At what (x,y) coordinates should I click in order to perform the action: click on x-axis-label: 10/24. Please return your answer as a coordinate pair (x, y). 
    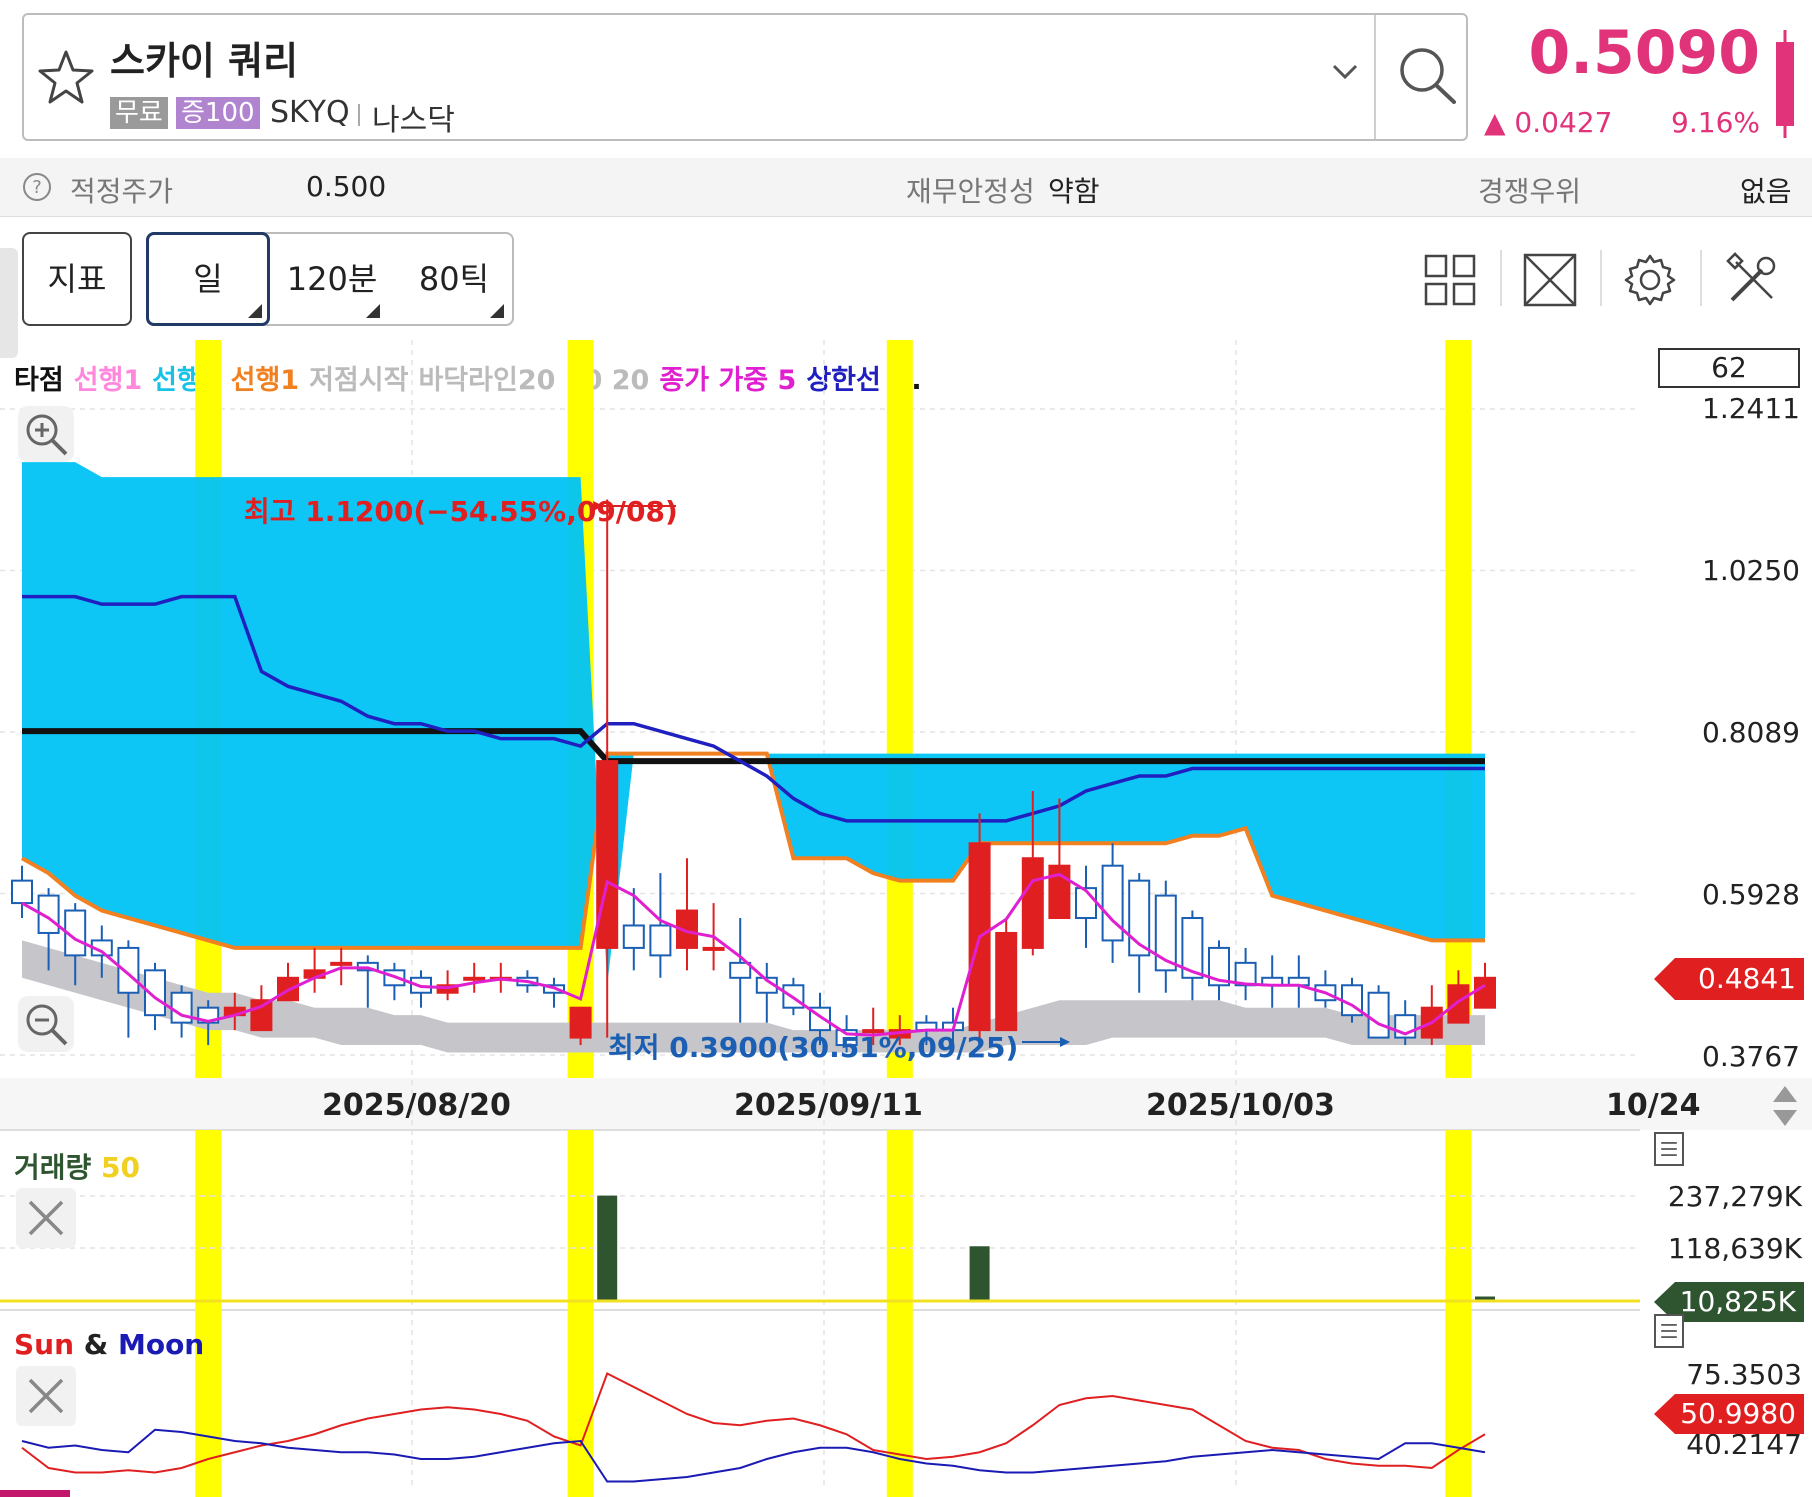
    Looking at the image, I should click on (1653, 1105).